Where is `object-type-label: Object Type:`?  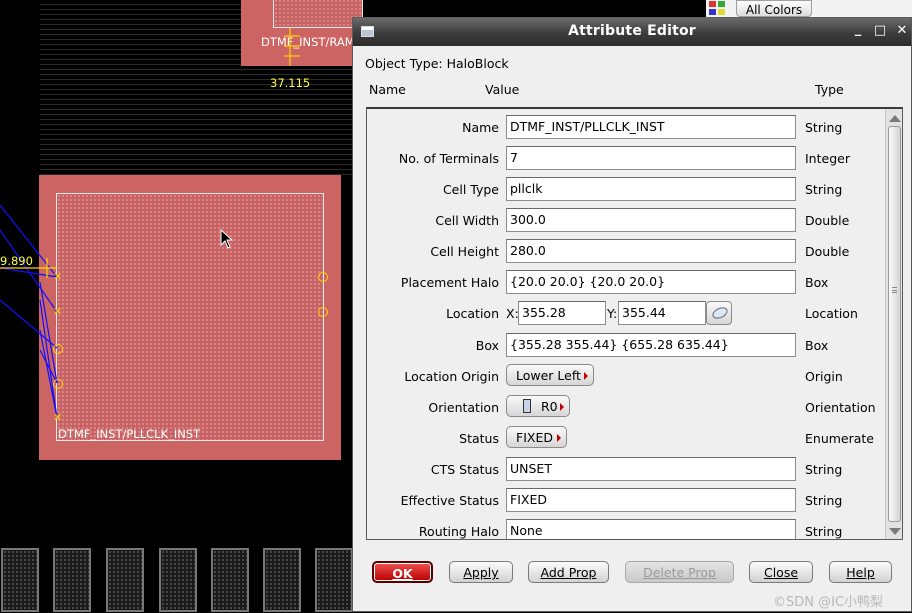
object-type-label: Object Type: is located at coordinates (404, 63).